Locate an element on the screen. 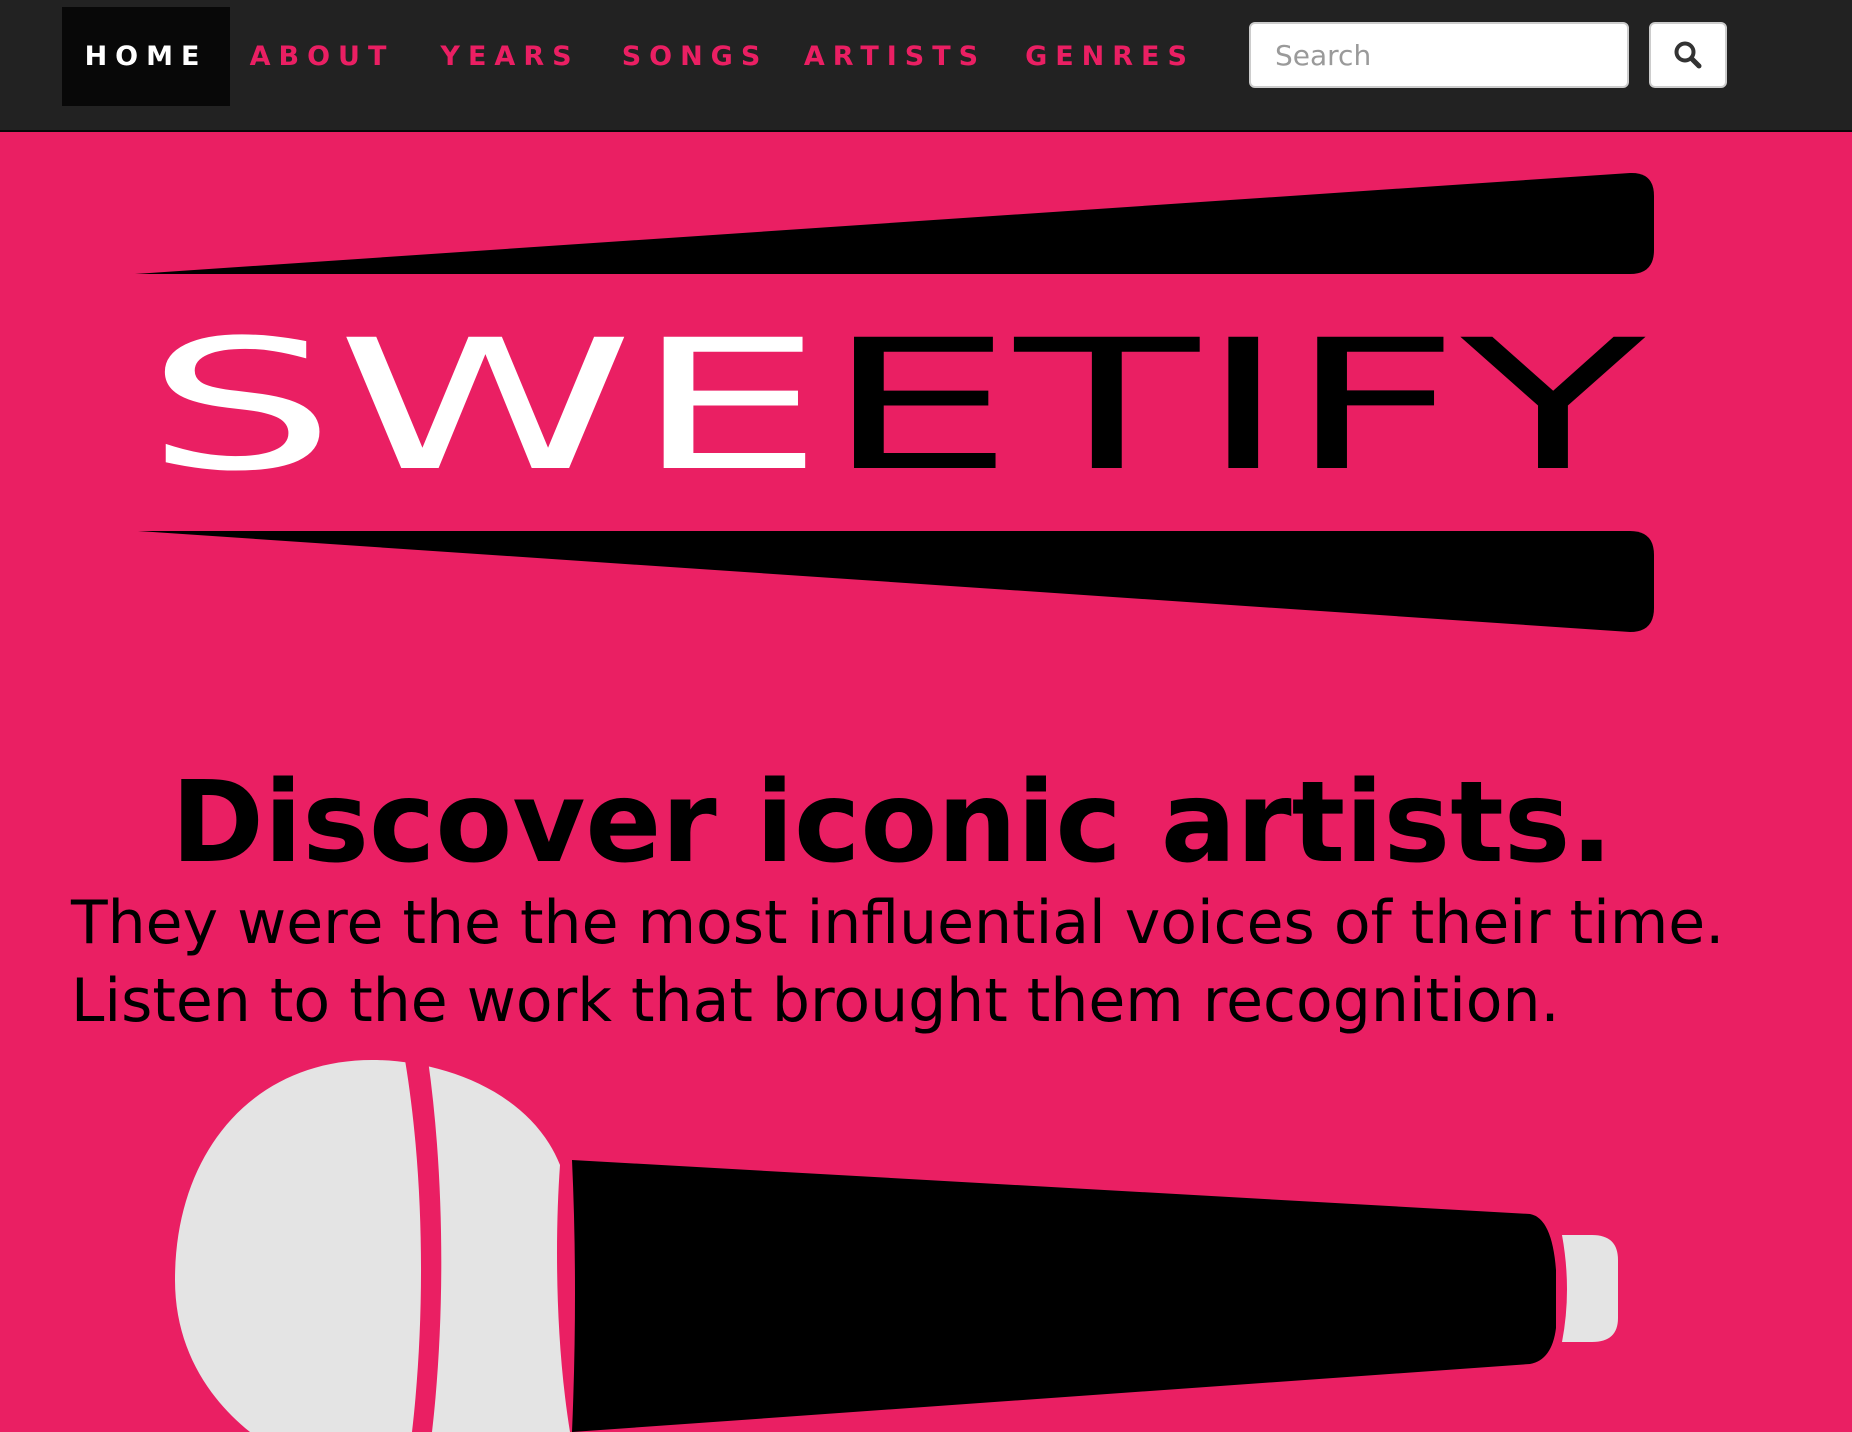  top-navbar: HOME ABOUT YEARS SONGS ARTISTS GENRES is located at coordinates (926, 66).